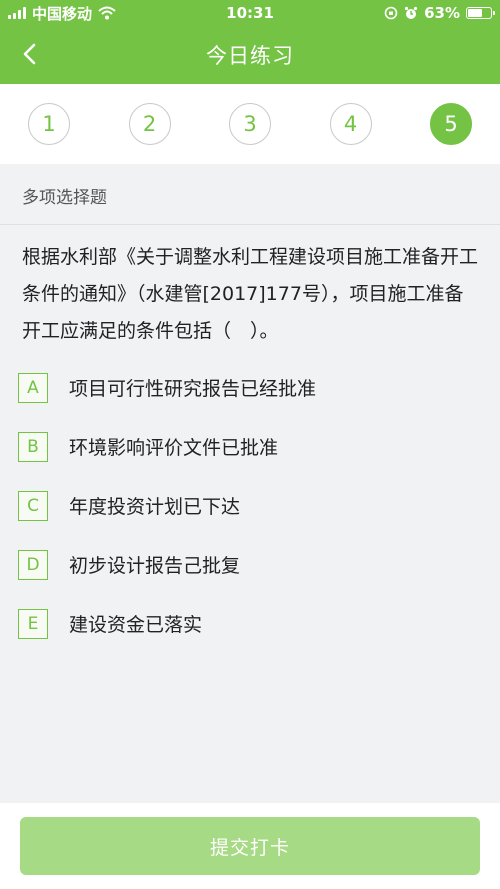 The height and width of the screenshot is (889, 500). Describe the element at coordinates (17, 13) in the screenshot. I see `signal-icon` at that location.